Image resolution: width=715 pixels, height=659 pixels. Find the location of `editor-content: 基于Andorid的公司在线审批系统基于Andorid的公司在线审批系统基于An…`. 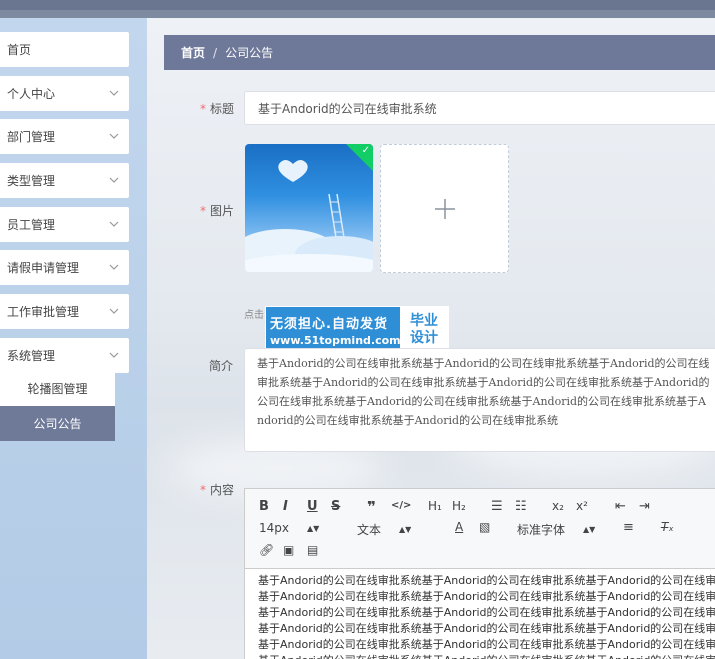

editor-content: 基于Andorid的公司在线审批系统基于Andorid的公司在线审批系统基于An… is located at coordinates (480, 614).